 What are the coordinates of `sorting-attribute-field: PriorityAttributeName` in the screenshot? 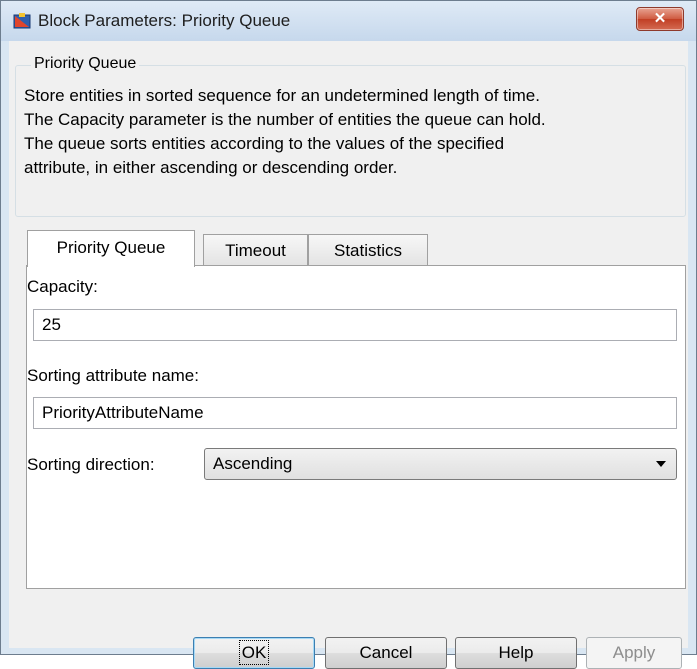 It's located at (355, 413).